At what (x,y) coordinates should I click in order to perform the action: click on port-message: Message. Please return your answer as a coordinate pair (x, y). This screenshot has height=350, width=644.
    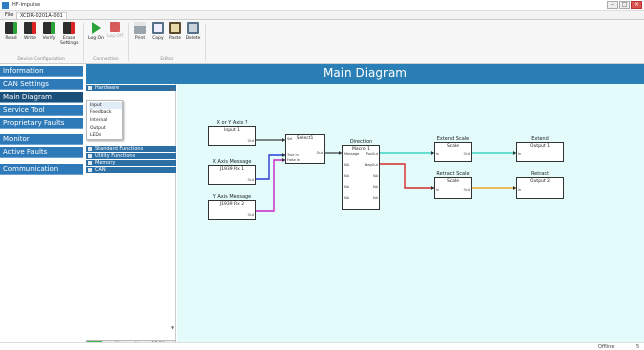
    Looking at the image, I should click on (352, 154).